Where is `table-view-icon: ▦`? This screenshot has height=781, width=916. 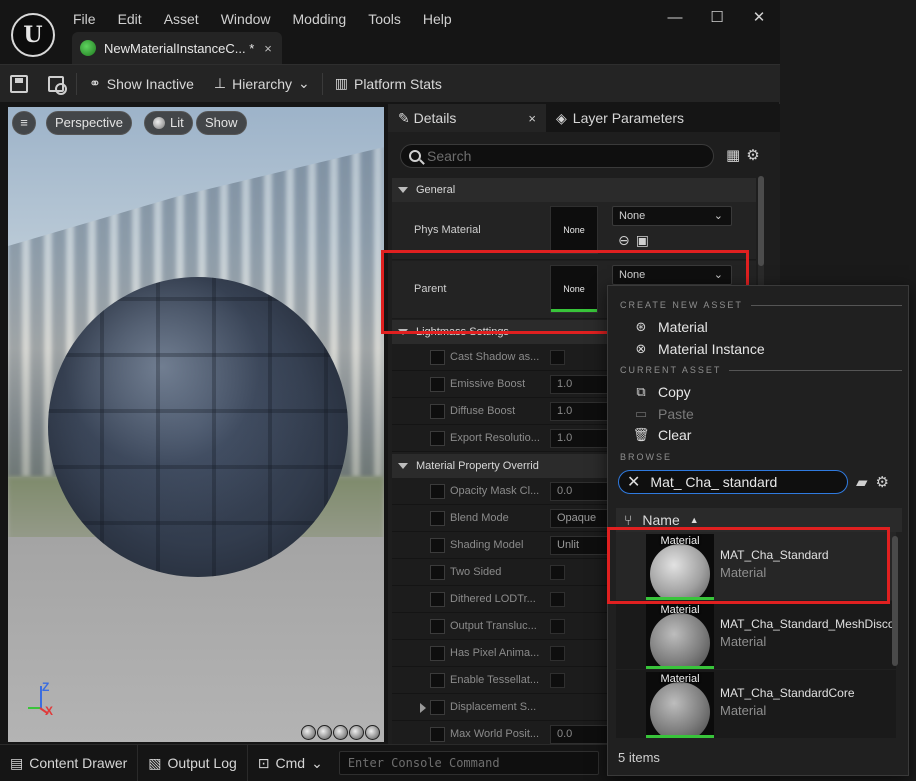
table-view-icon: ▦ is located at coordinates (733, 155).